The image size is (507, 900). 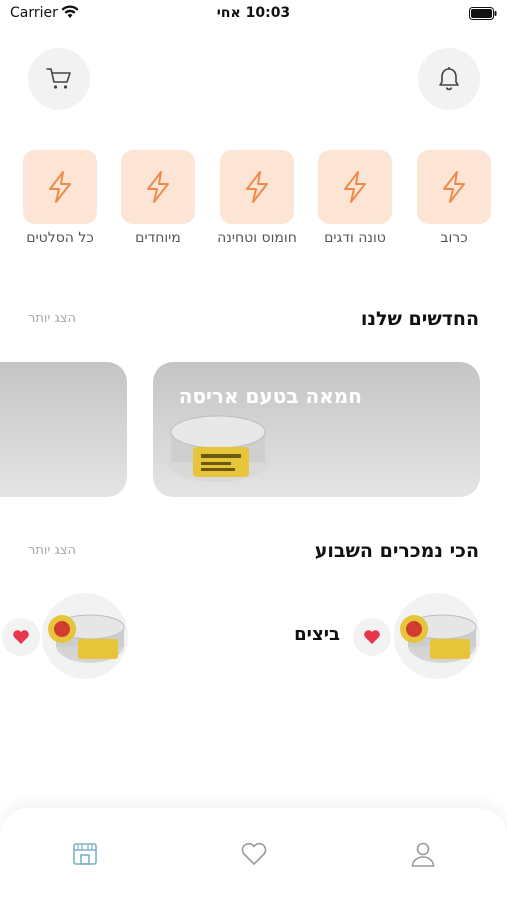 I want to click on user-icon, so click(x=423, y=854).